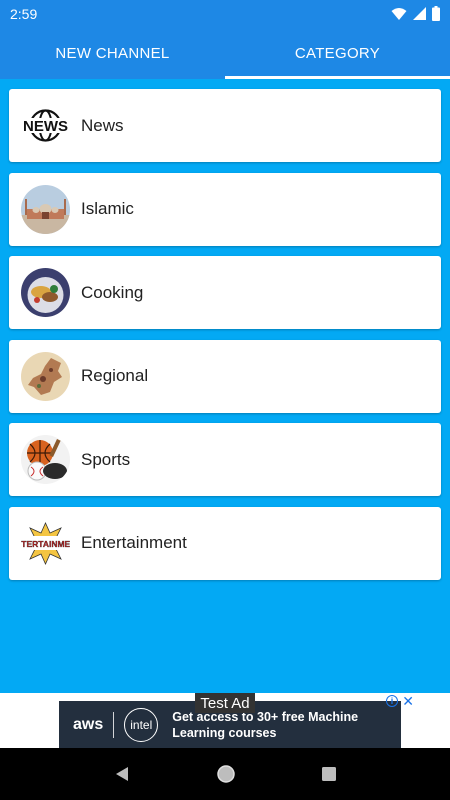  I want to click on category-label: Sports, so click(106, 459).